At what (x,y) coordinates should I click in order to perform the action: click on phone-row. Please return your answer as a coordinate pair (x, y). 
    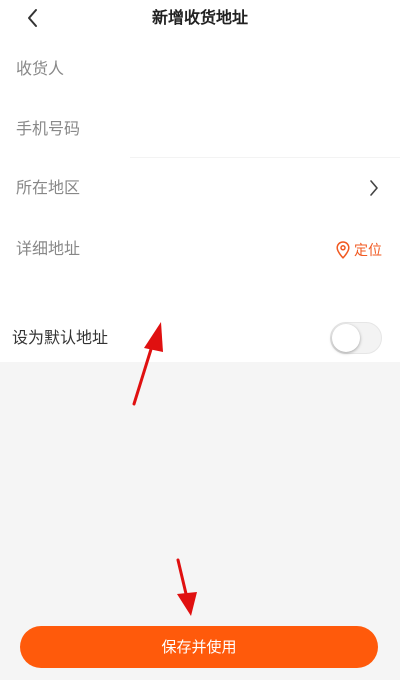
    Looking at the image, I should click on (200, 128).